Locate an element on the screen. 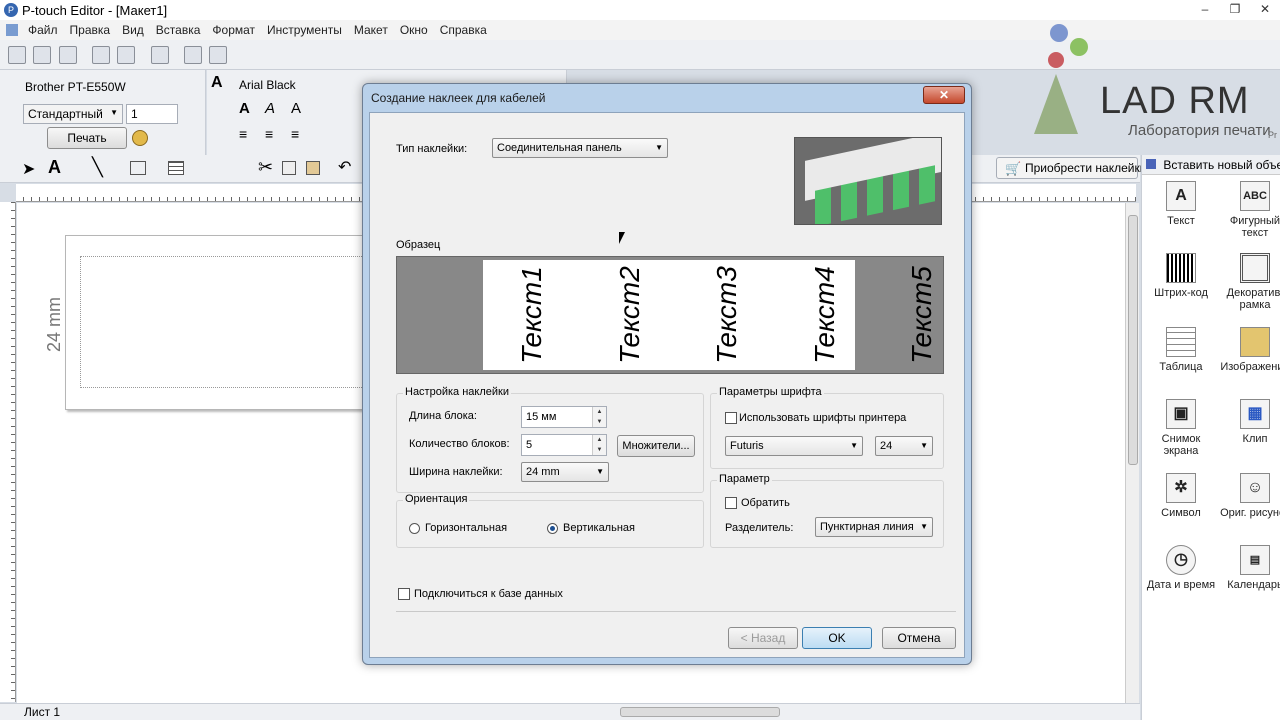 The image size is (1280, 720). dialog-font-select: Futuris is located at coordinates (794, 446).